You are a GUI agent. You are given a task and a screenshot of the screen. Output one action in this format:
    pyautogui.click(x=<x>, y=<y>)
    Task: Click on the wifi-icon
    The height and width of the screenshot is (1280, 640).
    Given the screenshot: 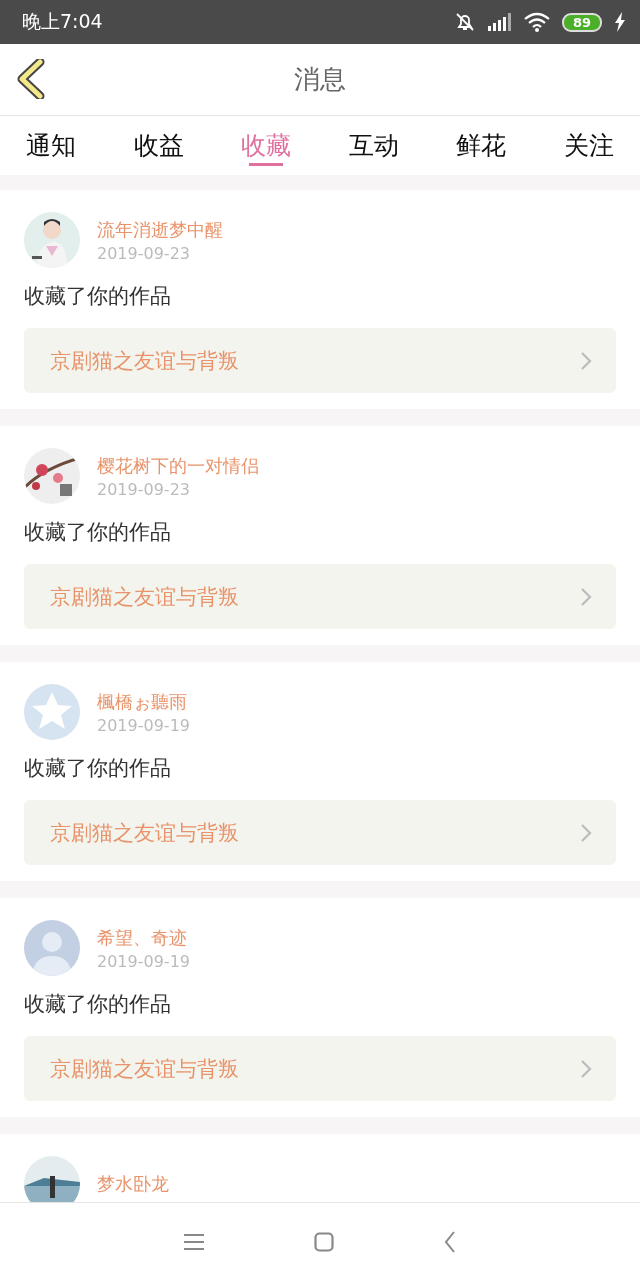 What is the action you would take?
    pyautogui.click(x=536, y=22)
    